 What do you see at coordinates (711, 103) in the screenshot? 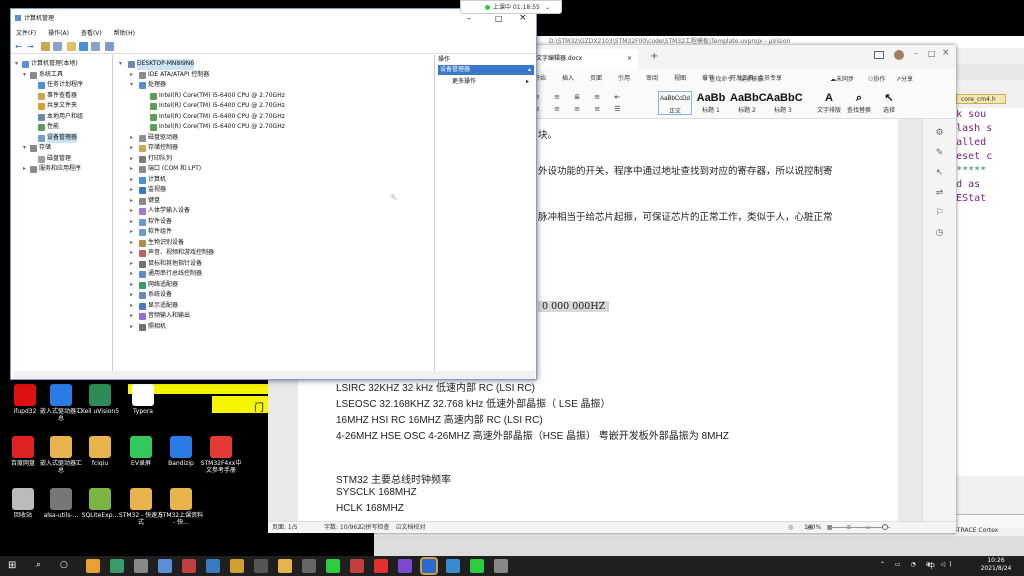
I see `style-preset: AaBb 标题 1` at bounding box center [711, 103].